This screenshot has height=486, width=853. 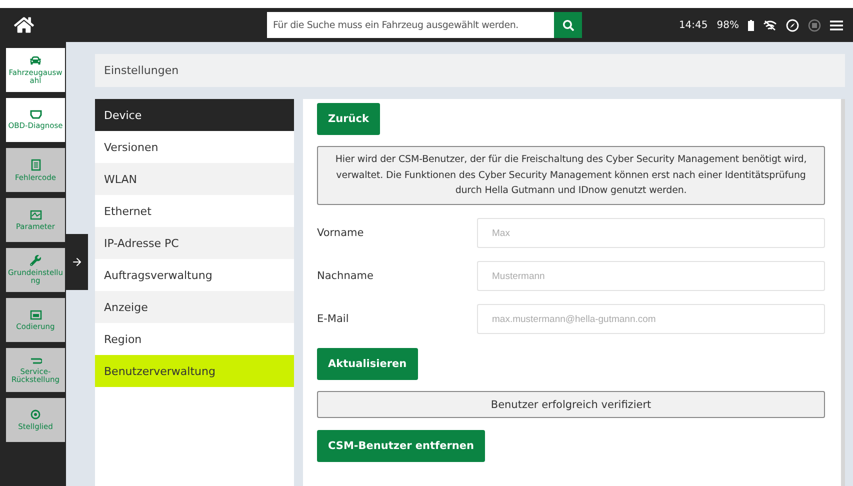 What do you see at coordinates (35, 60) in the screenshot?
I see `car-icon` at bounding box center [35, 60].